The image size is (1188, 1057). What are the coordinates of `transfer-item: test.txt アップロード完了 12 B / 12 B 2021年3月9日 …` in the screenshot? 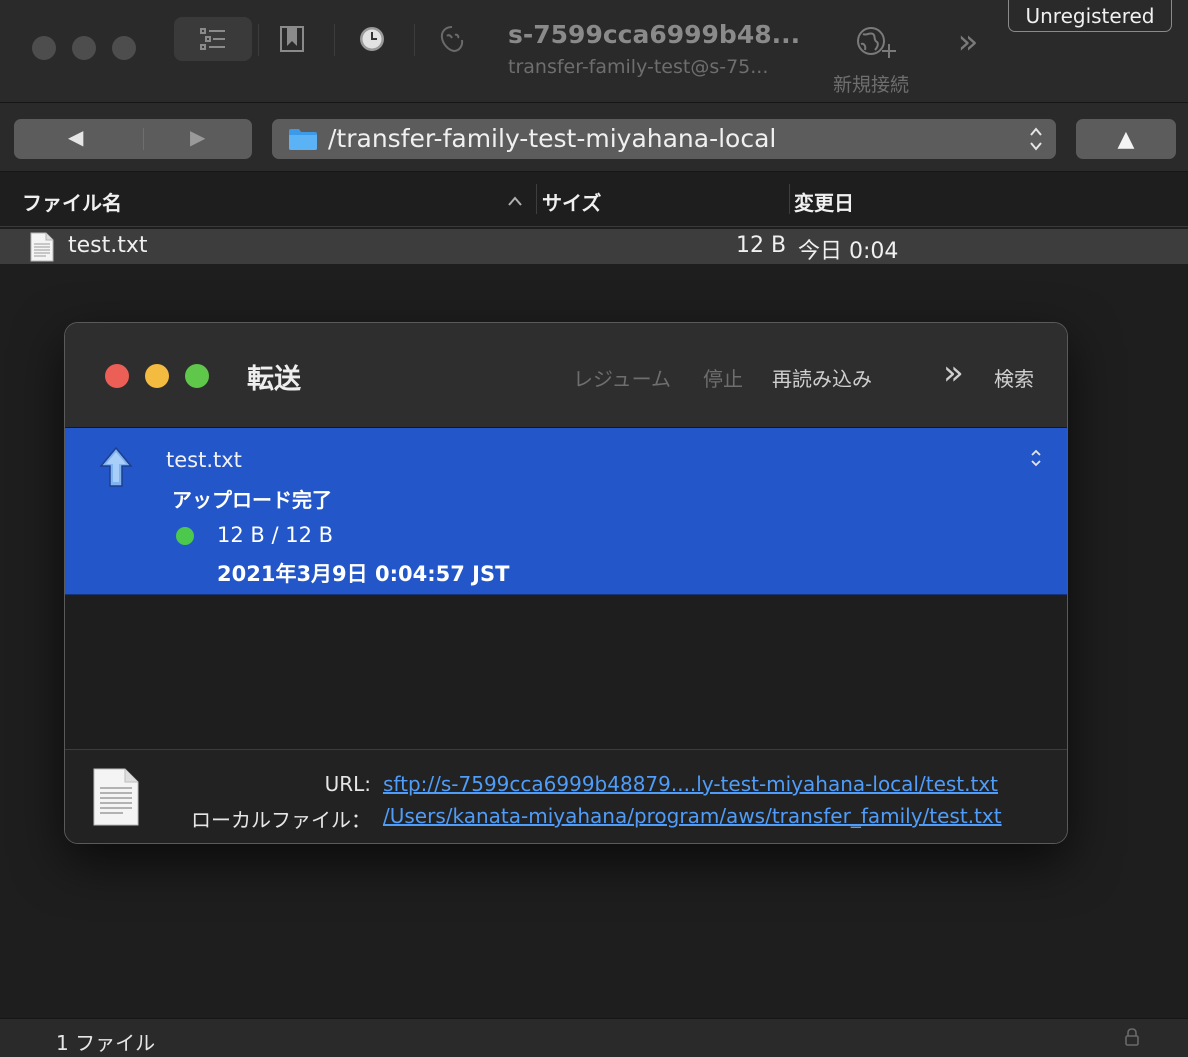 It's located at (566, 511).